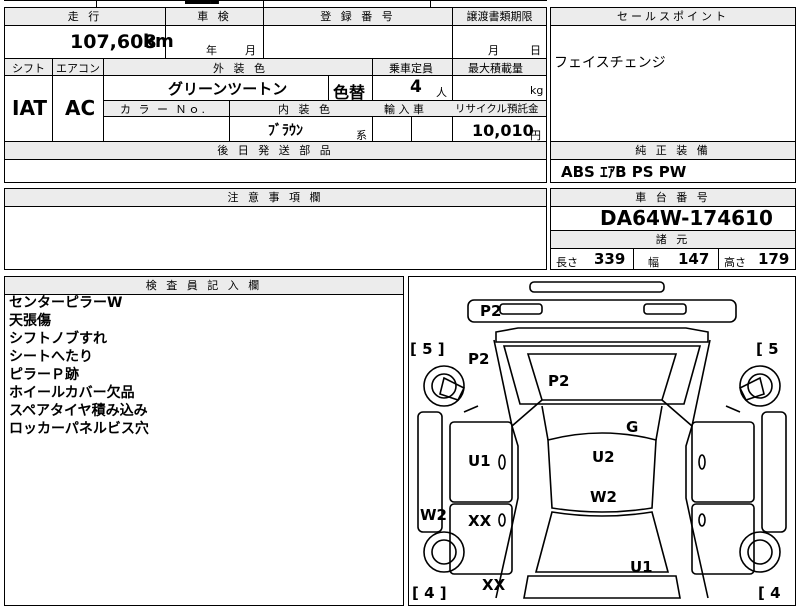 This screenshot has width=800, height=606. What do you see at coordinates (51, 357) in the screenshot?
I see `inspector-note: シートへたり` at bounding box center [51, 357].